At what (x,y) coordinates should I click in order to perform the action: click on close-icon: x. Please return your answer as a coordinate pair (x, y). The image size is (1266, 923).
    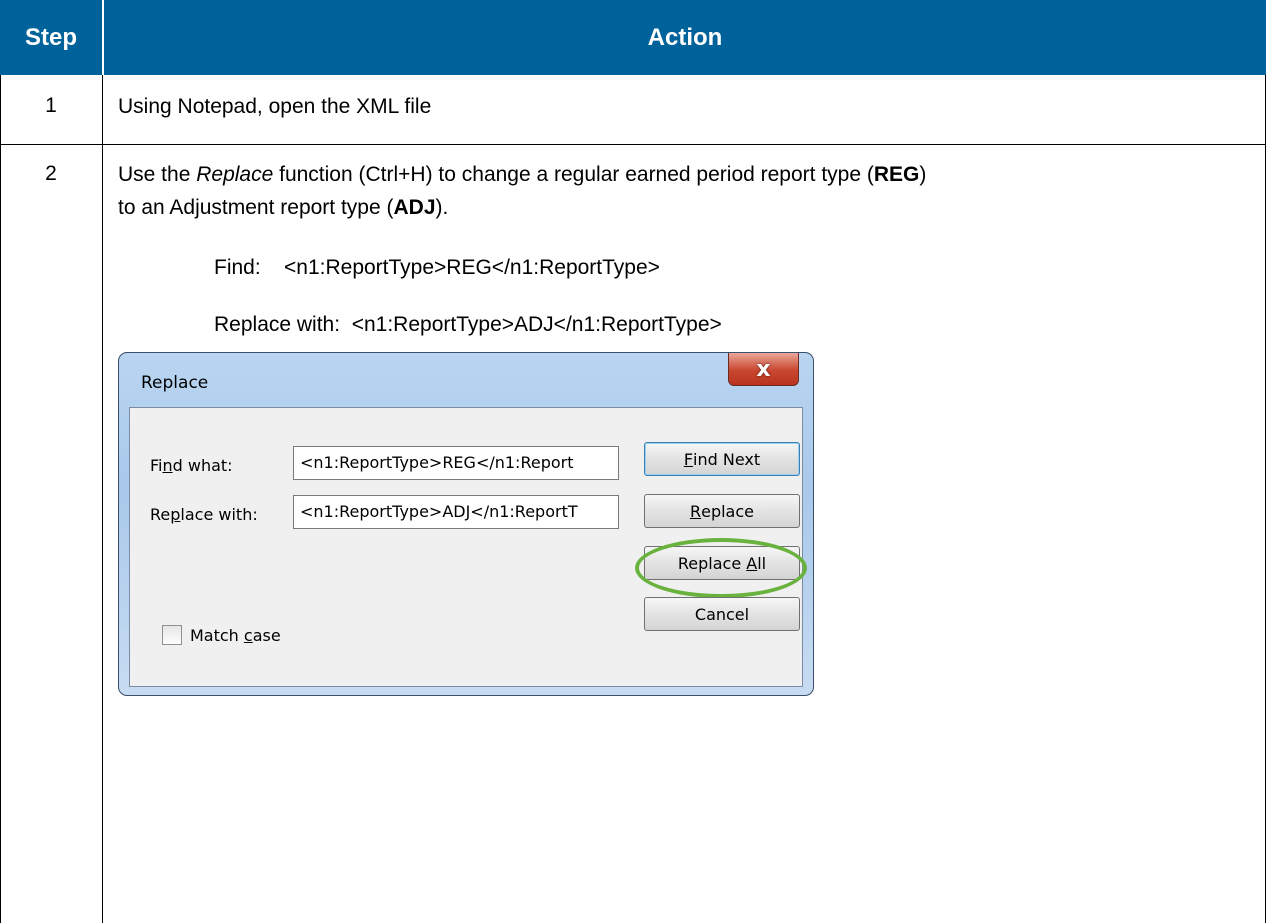
    Looking at the image, I should click on (763, 369).